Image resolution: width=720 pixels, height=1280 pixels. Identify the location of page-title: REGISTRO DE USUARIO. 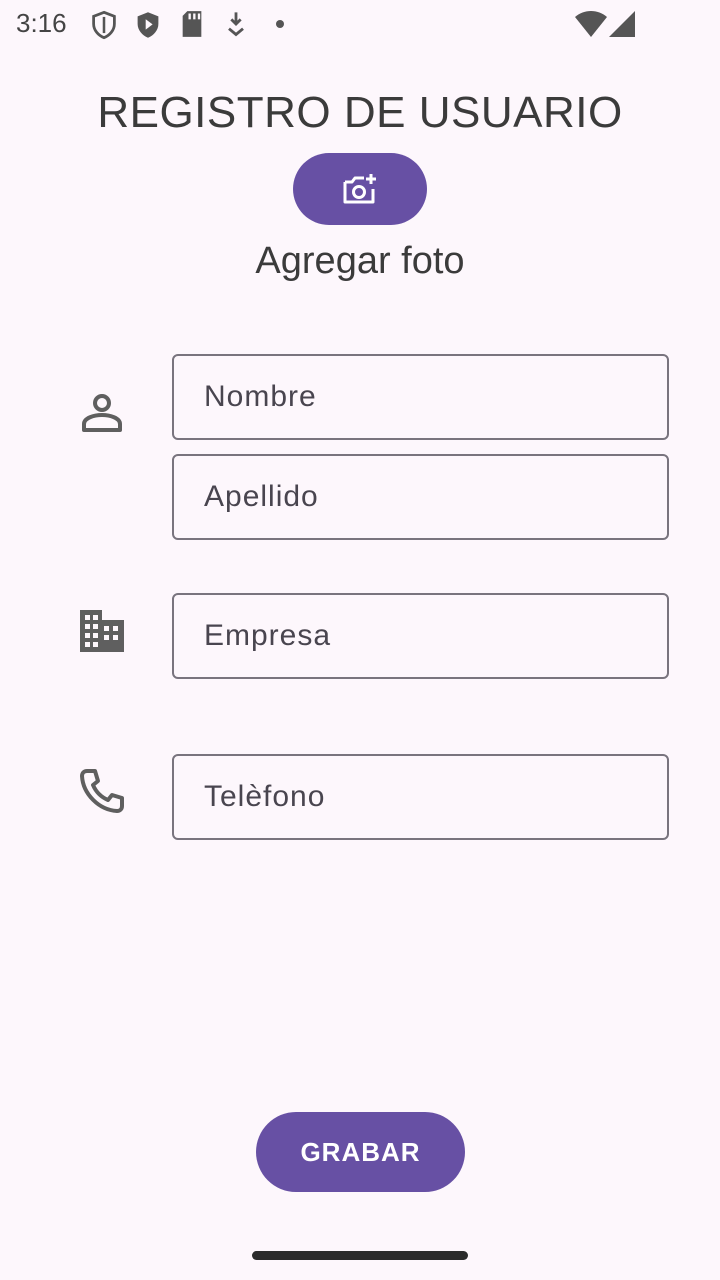
(360, 112).